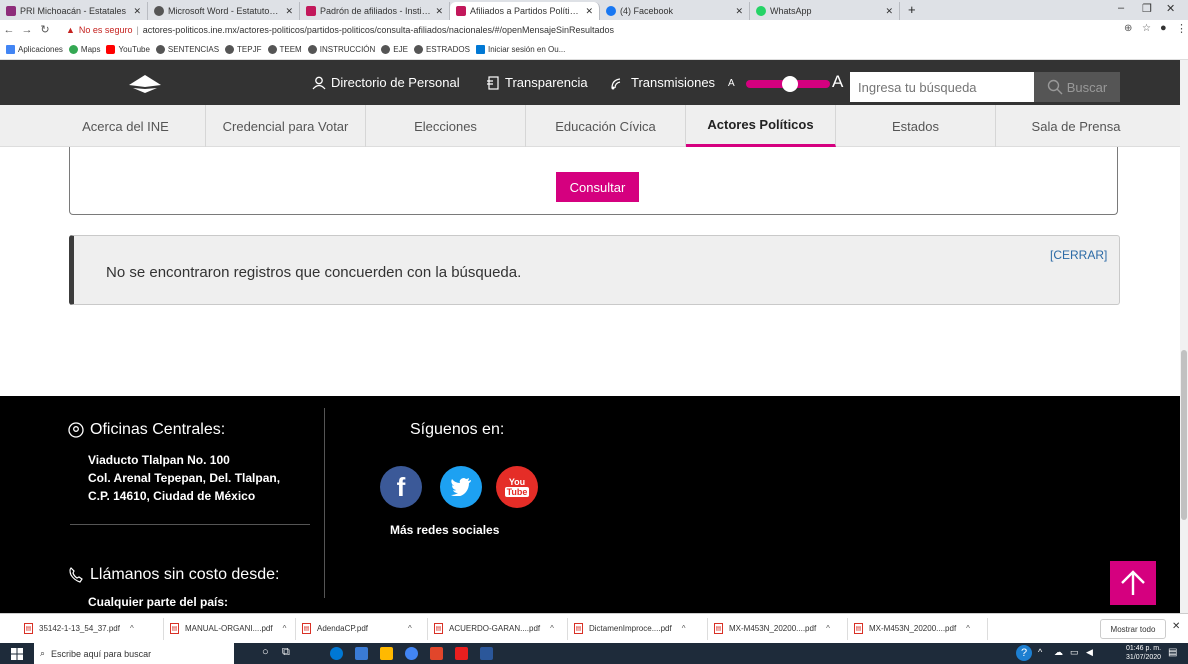  I want to click on close-window-button: ✕, so click(1170, 8).